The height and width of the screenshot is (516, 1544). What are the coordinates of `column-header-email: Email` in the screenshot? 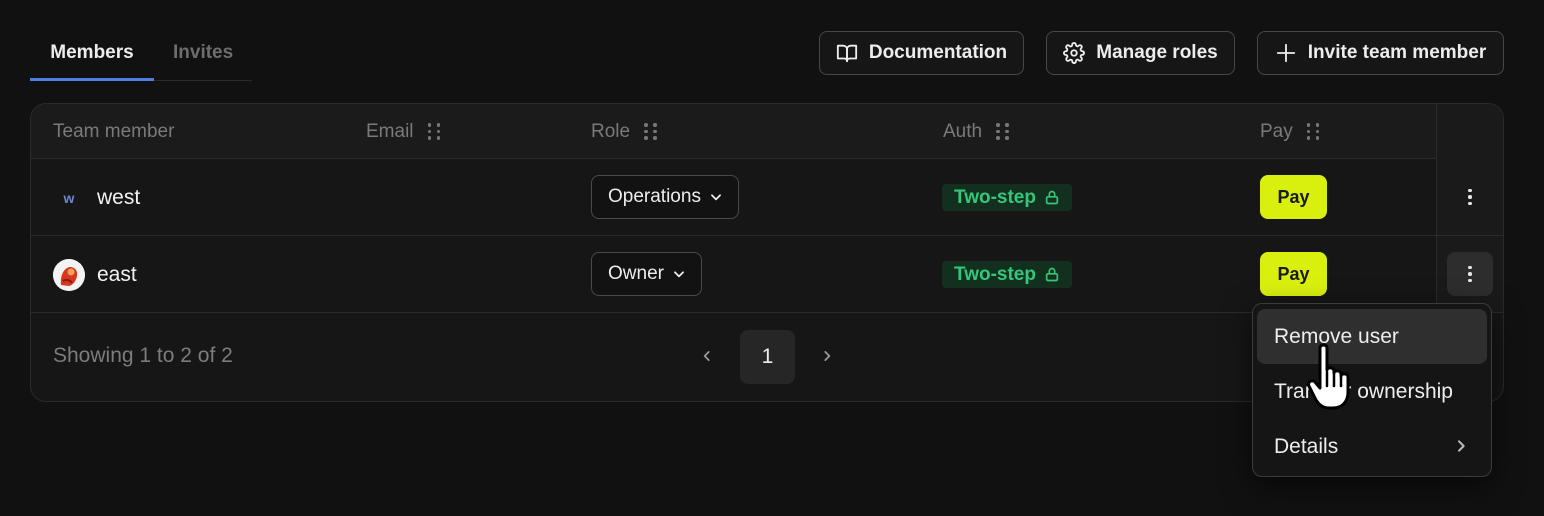 It's located at (403, 131).